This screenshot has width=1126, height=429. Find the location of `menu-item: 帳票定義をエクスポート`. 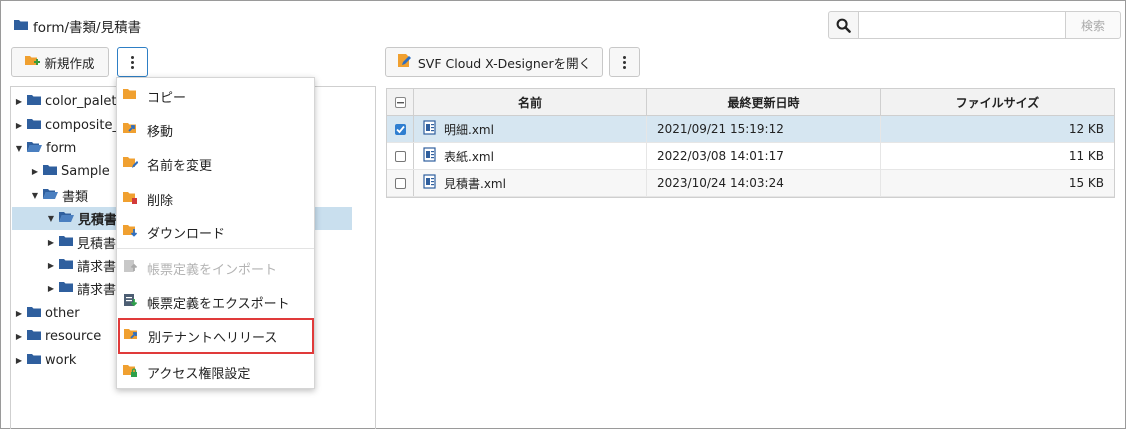

menu-item: 帳票定義をエクスポート is located at coordinates (215, 302).